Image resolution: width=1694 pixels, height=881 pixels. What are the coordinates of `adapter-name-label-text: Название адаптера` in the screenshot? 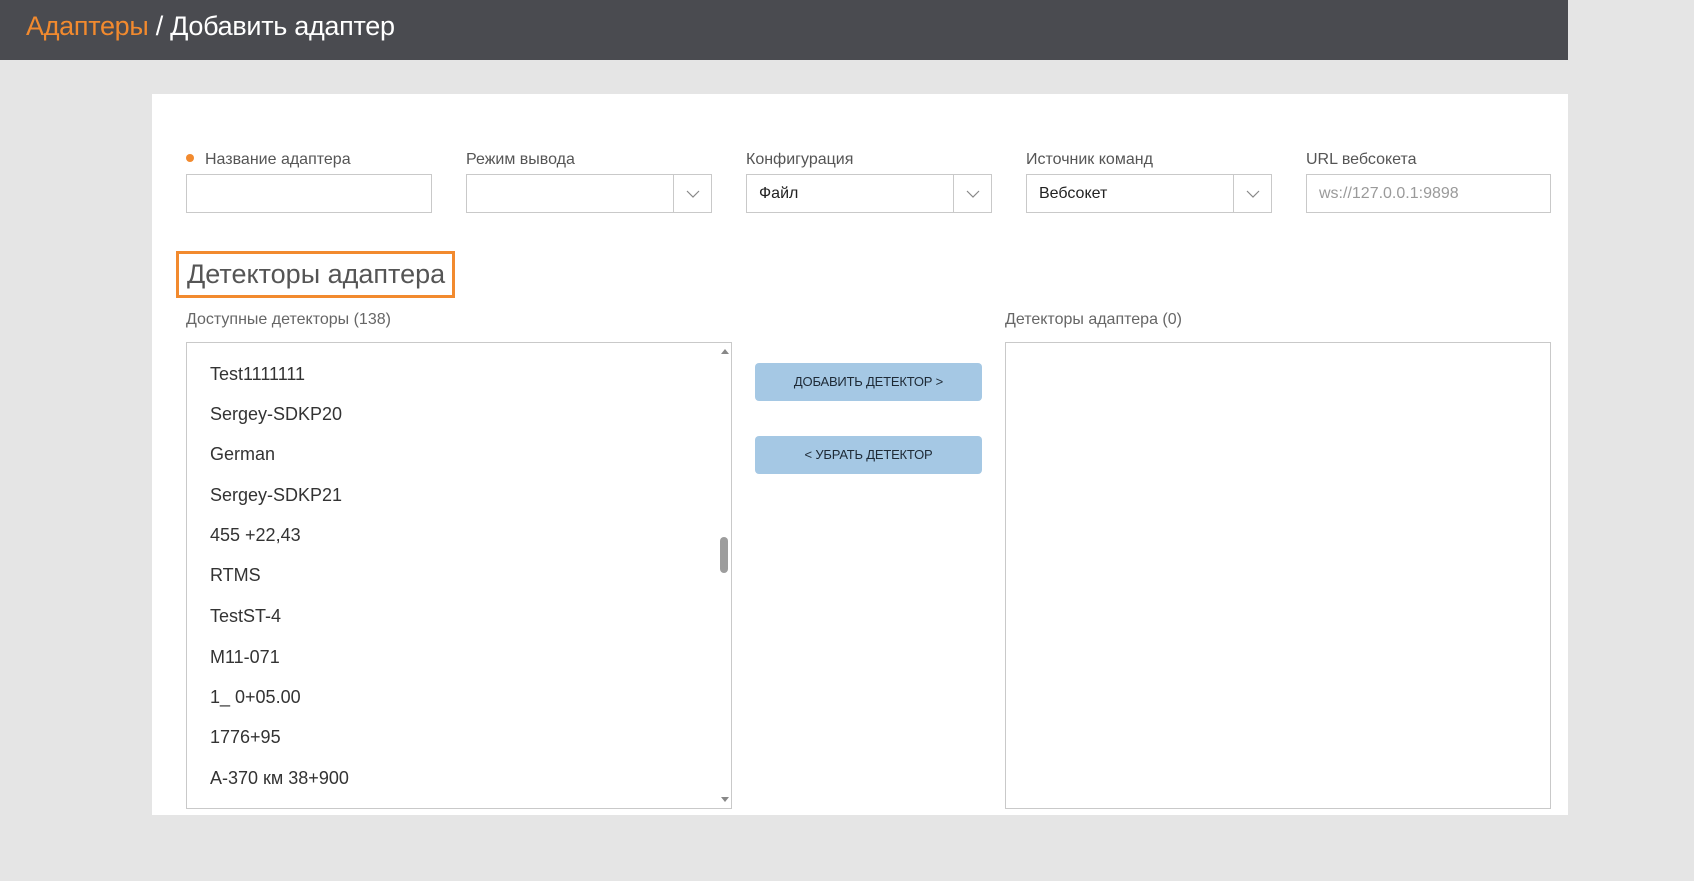 It's located at (278, 159).